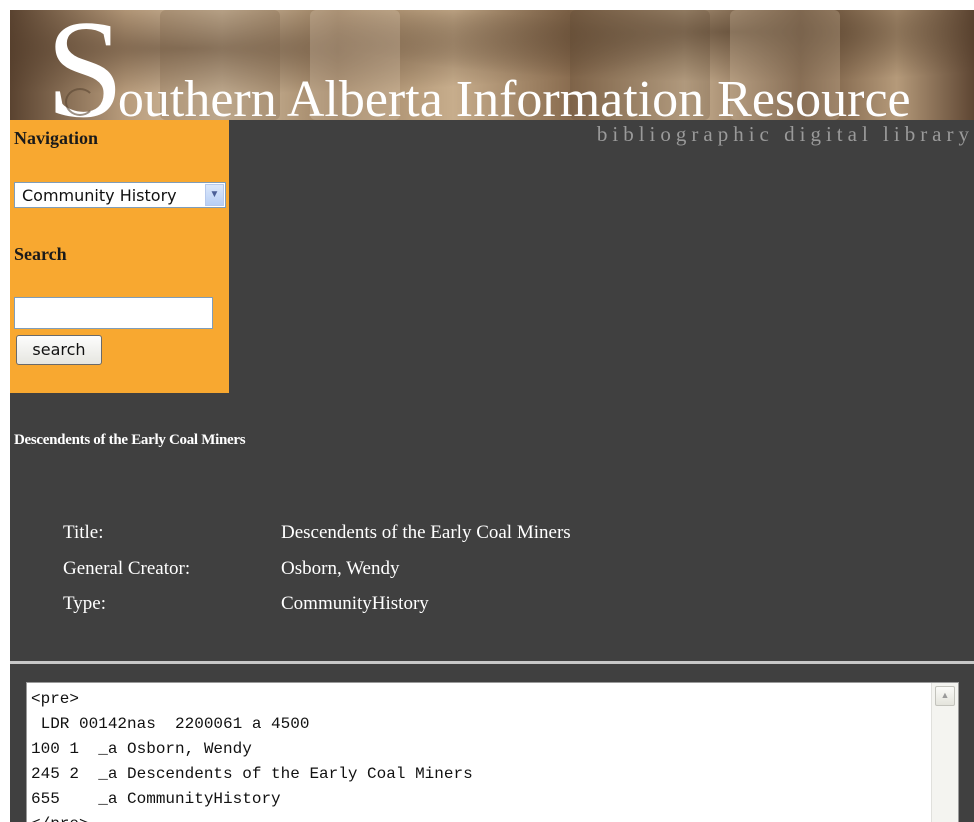 The width and height of the screenshot is (974, 822). Describe the element at coordinates (426, 532) in the screenshot. I see `metadata-value: Descendents of the Early Coal Miners` at that location.